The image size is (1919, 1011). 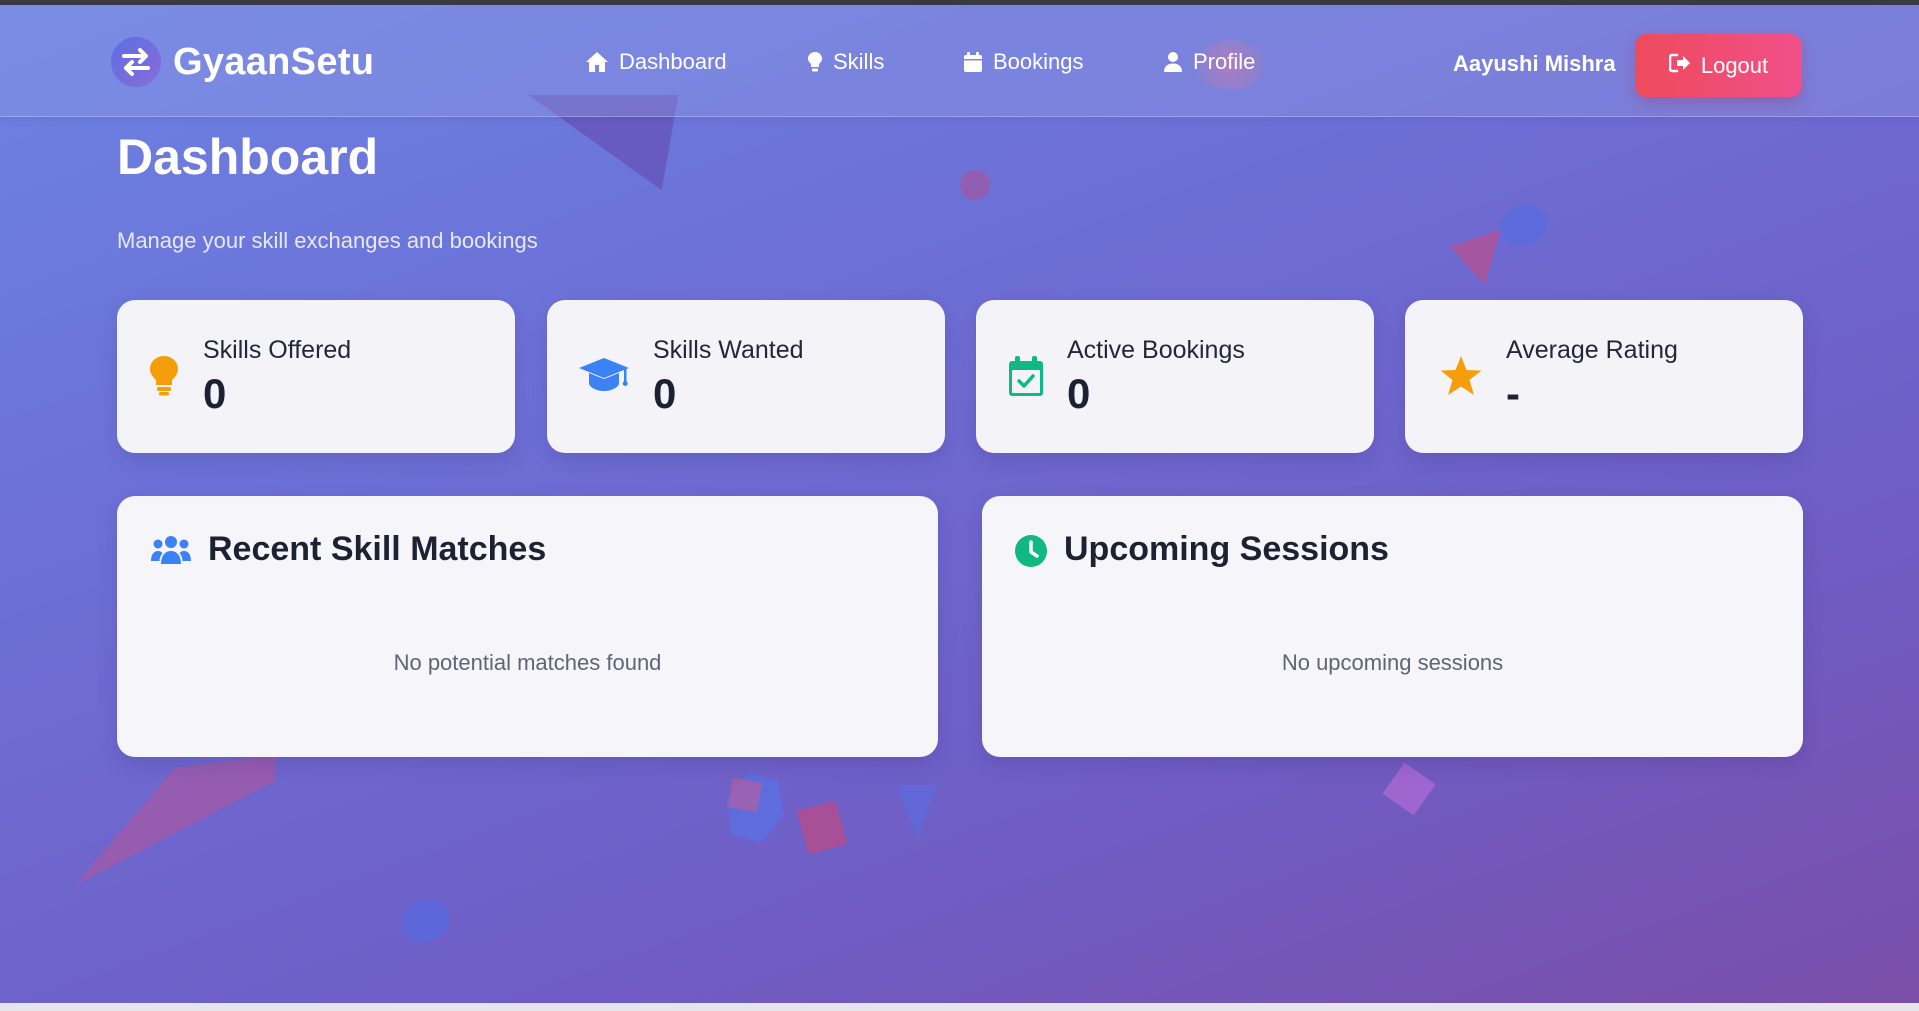 What do you see at coordinates (277, 350) in the screenshot?
I see `stat-label: Skills Offered` at bounding box center [277, 350].